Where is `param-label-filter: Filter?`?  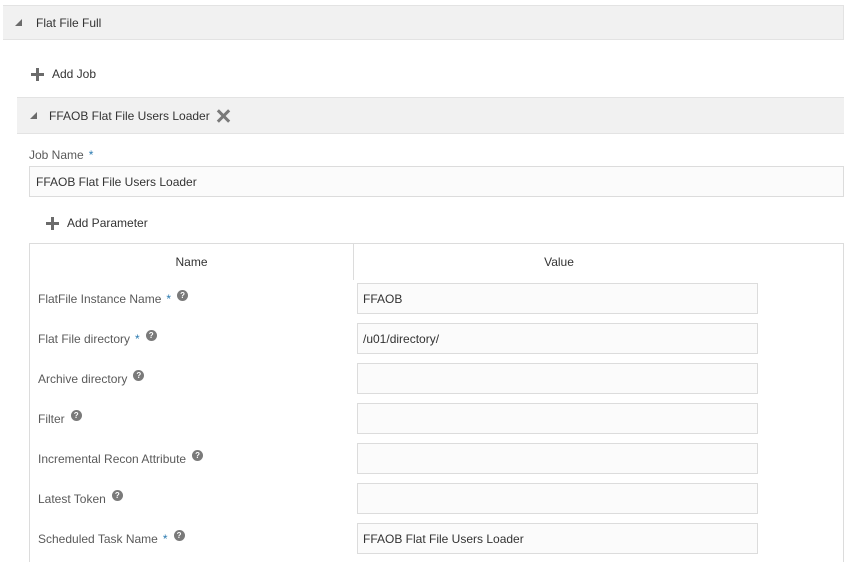
param-label-filter: Filter? is located at coordinates (60, 418).